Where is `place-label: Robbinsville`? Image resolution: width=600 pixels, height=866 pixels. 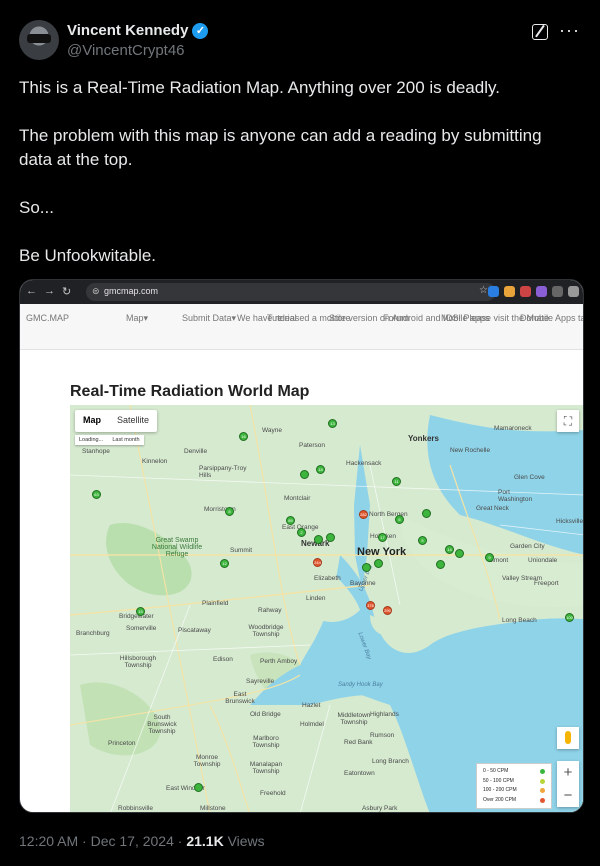
place-label: Robbinsville is located at coordinates (136, 808).